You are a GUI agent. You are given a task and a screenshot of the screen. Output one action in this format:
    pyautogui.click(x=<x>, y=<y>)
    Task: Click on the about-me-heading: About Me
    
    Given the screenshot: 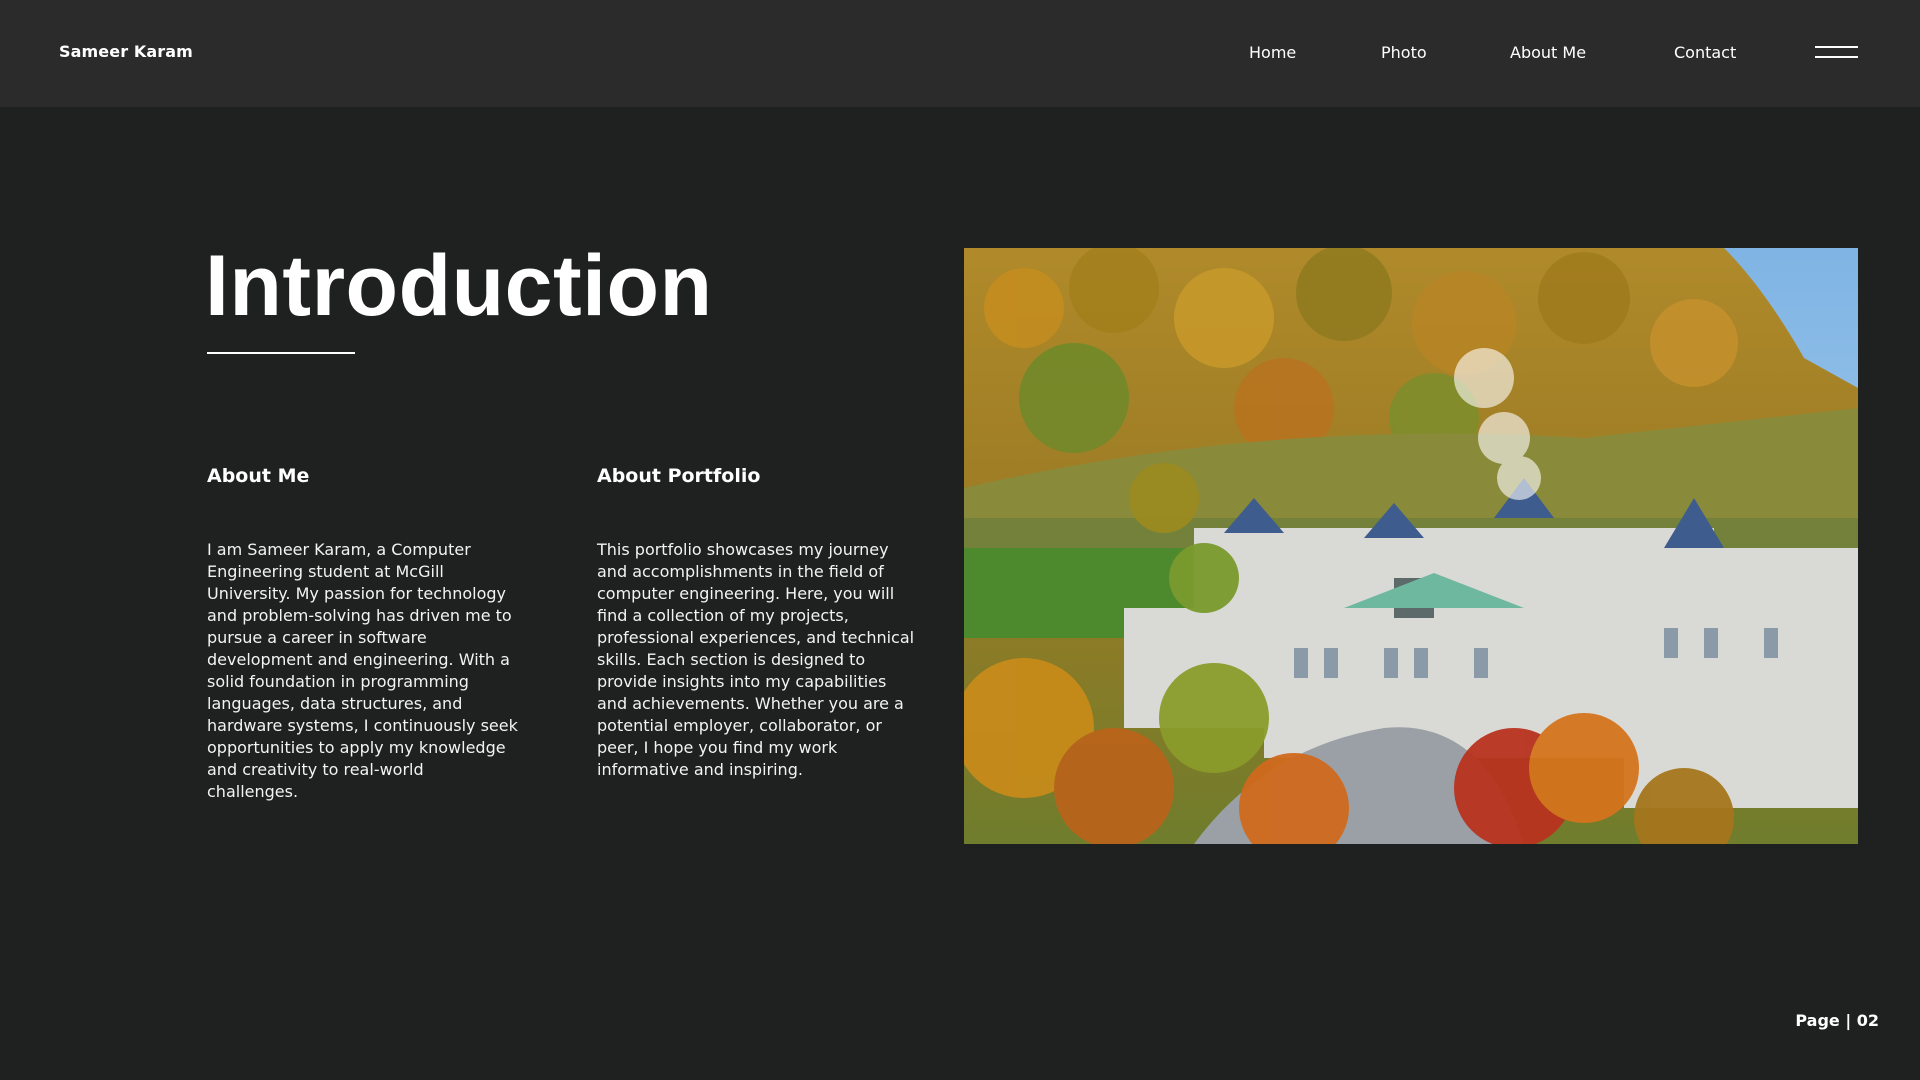 What is the action you would take?
    pyautogui.click(x=258, y=476)
    